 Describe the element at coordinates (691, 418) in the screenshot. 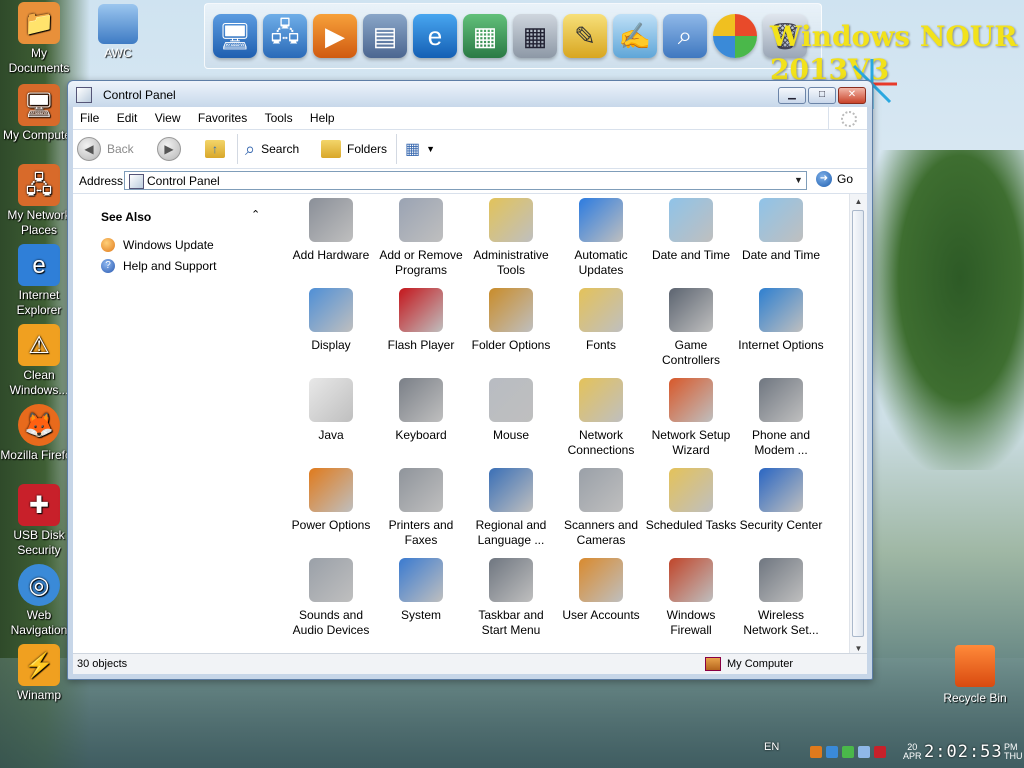

I see `control-panel-item: Network Setup Wizard` at that location.